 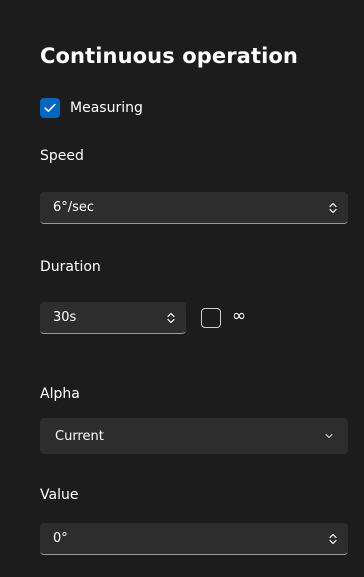 I want to click on speed-value: 6°/sec, so click(x=190, y=207).